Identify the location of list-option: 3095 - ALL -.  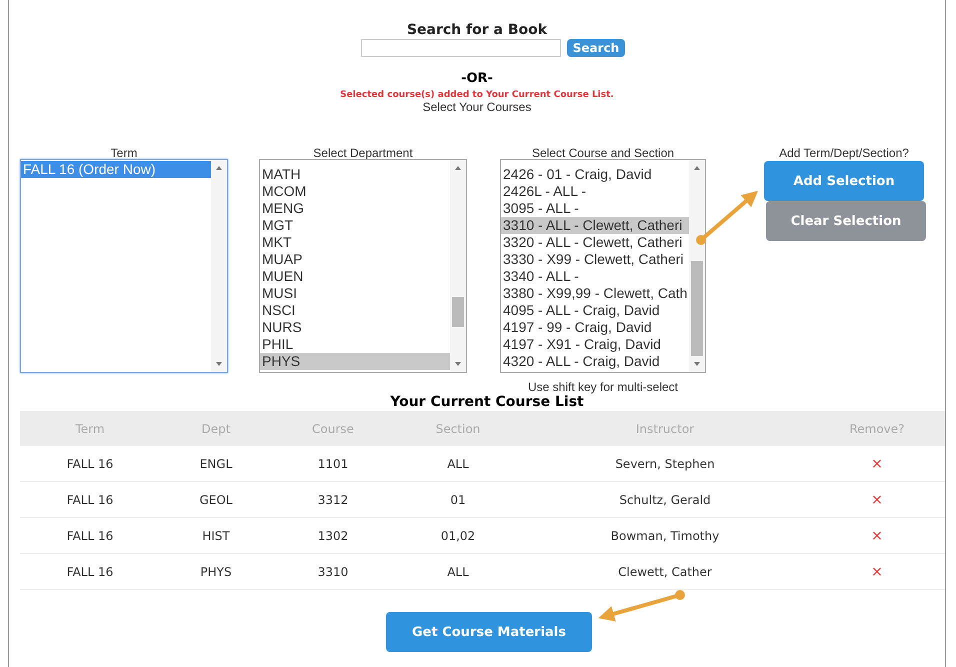
(595, 208).